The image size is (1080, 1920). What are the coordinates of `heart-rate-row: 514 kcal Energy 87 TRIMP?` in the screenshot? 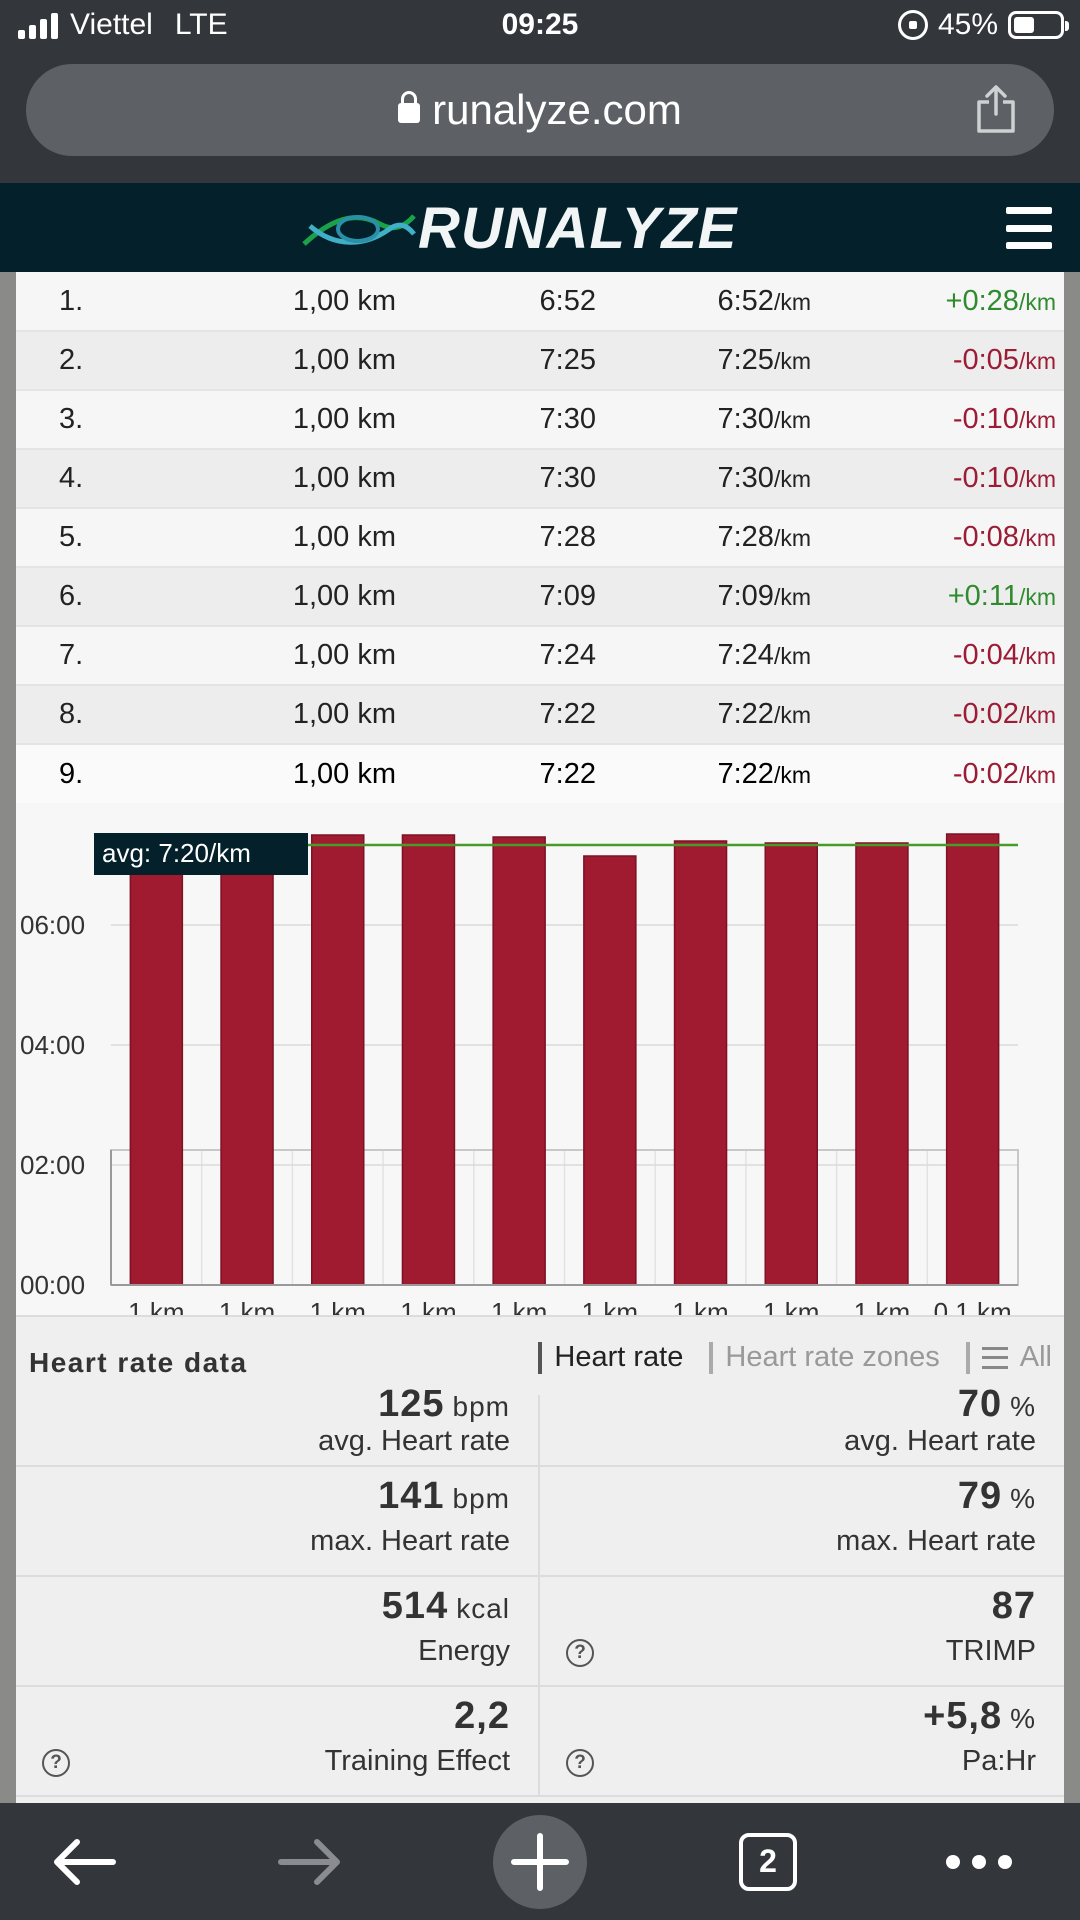 It's located at (540, 1632).